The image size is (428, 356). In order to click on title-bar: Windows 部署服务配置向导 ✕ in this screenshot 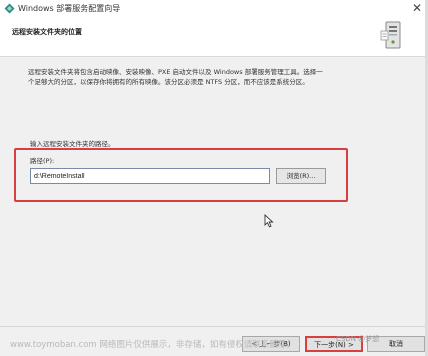, I will do `click(214, 9)`.